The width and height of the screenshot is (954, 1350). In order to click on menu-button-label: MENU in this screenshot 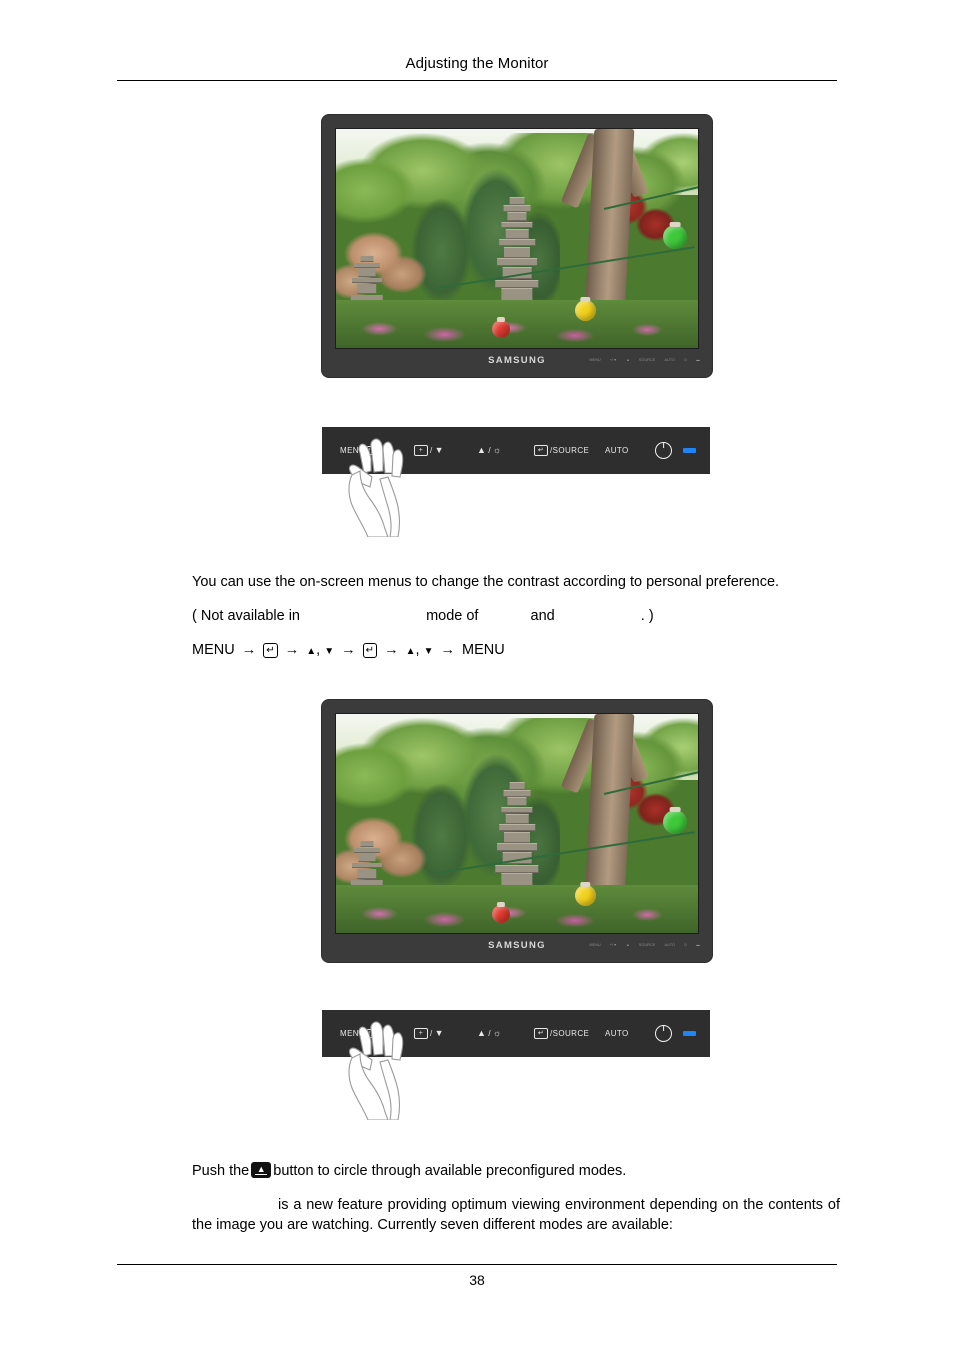, I will do `click(353, 450)`.